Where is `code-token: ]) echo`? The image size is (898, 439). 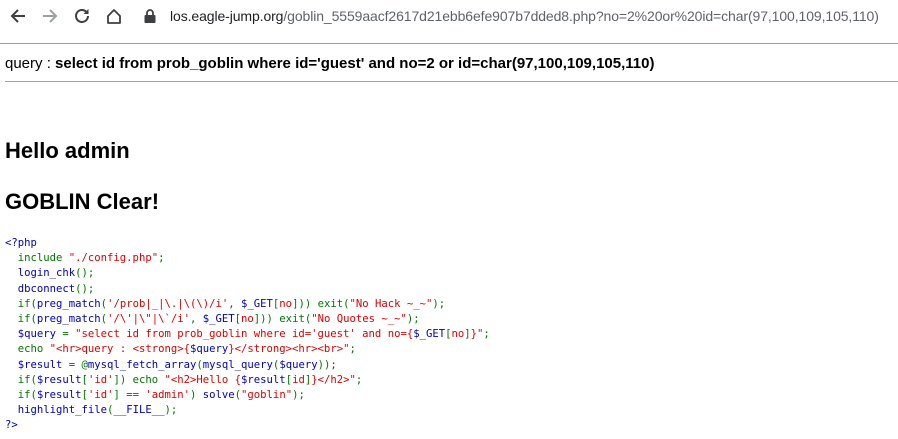
code-token: ]) echo is located at coordinates (139, 379).